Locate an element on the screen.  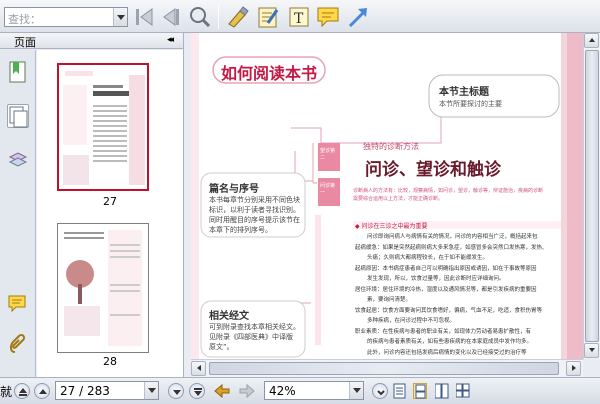
body-line: 头痛；久则病大都病程较长，在于如不能缓发生。 is located at coordinates (428, 258).